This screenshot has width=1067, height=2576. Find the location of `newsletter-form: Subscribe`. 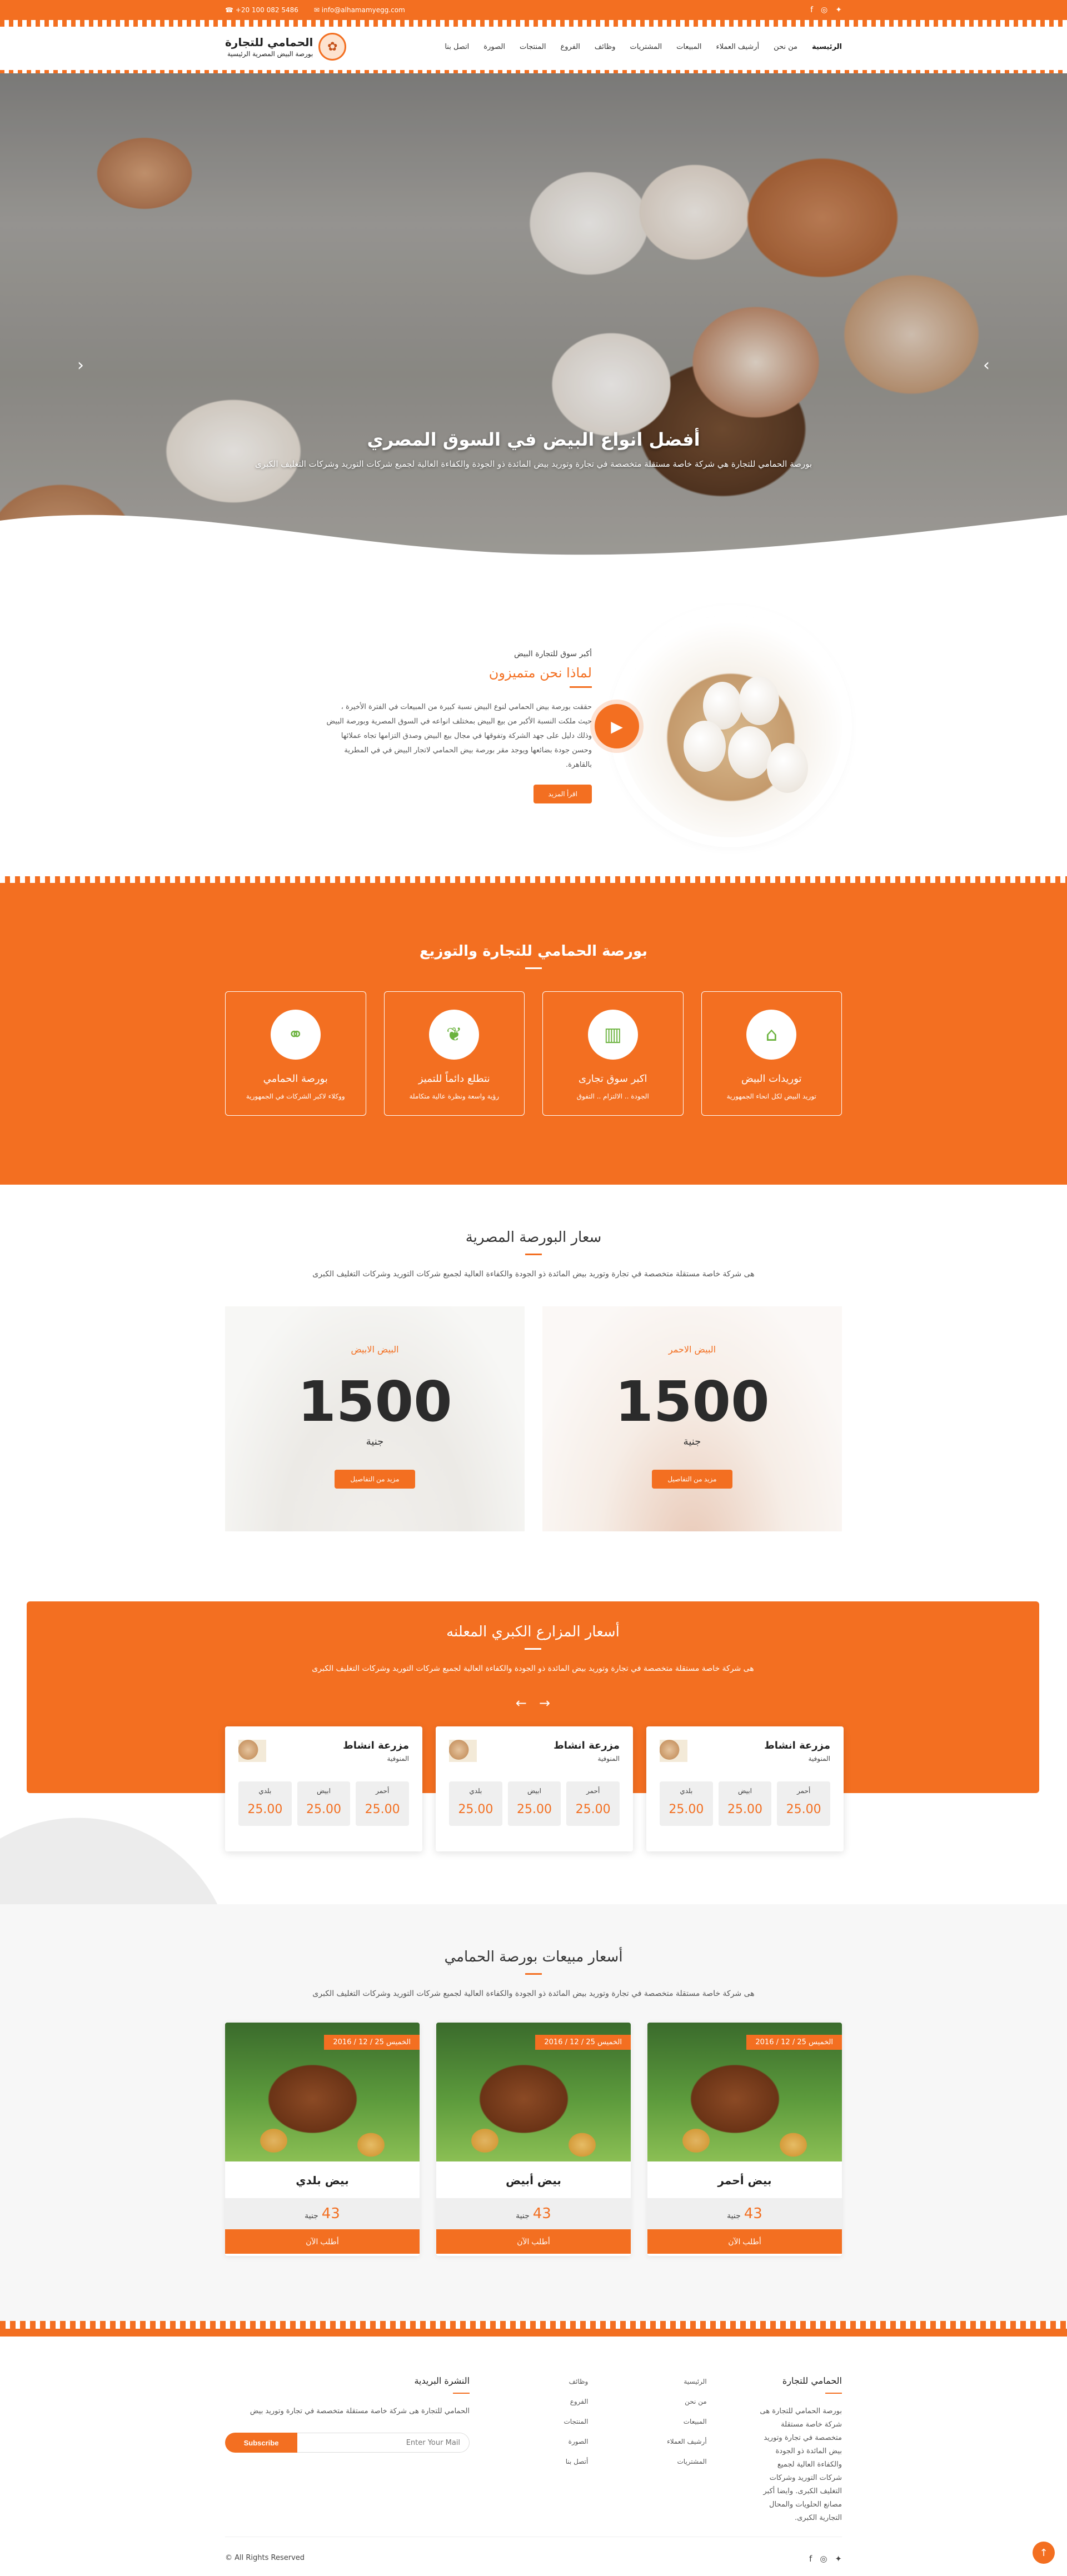

newsletter-form: Subscribe is located at coordinates (347, 2443).